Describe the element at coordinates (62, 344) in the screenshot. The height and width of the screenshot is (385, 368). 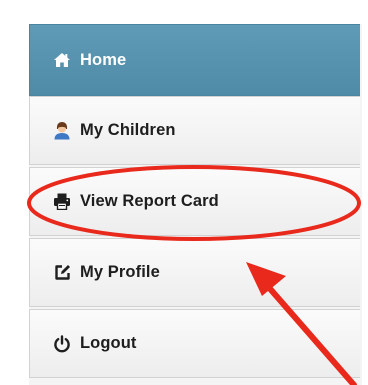
I see `power-icon` at that location.